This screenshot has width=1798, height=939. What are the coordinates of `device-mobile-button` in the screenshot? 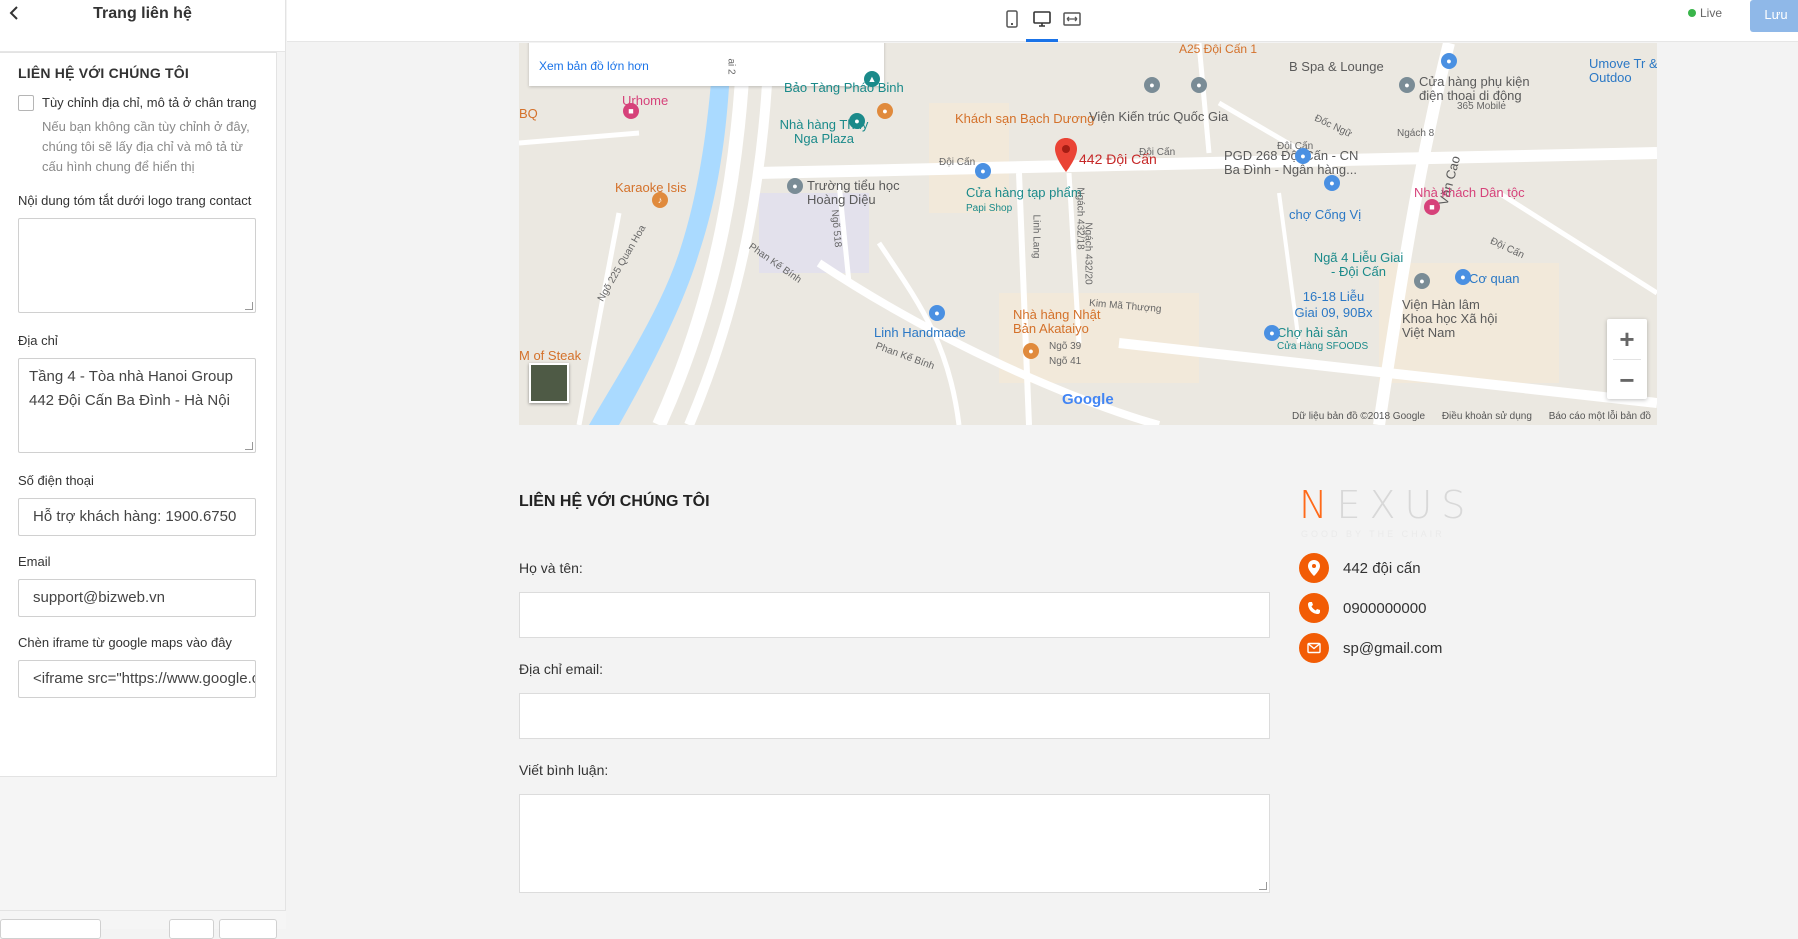 It's located at (1012, 19).